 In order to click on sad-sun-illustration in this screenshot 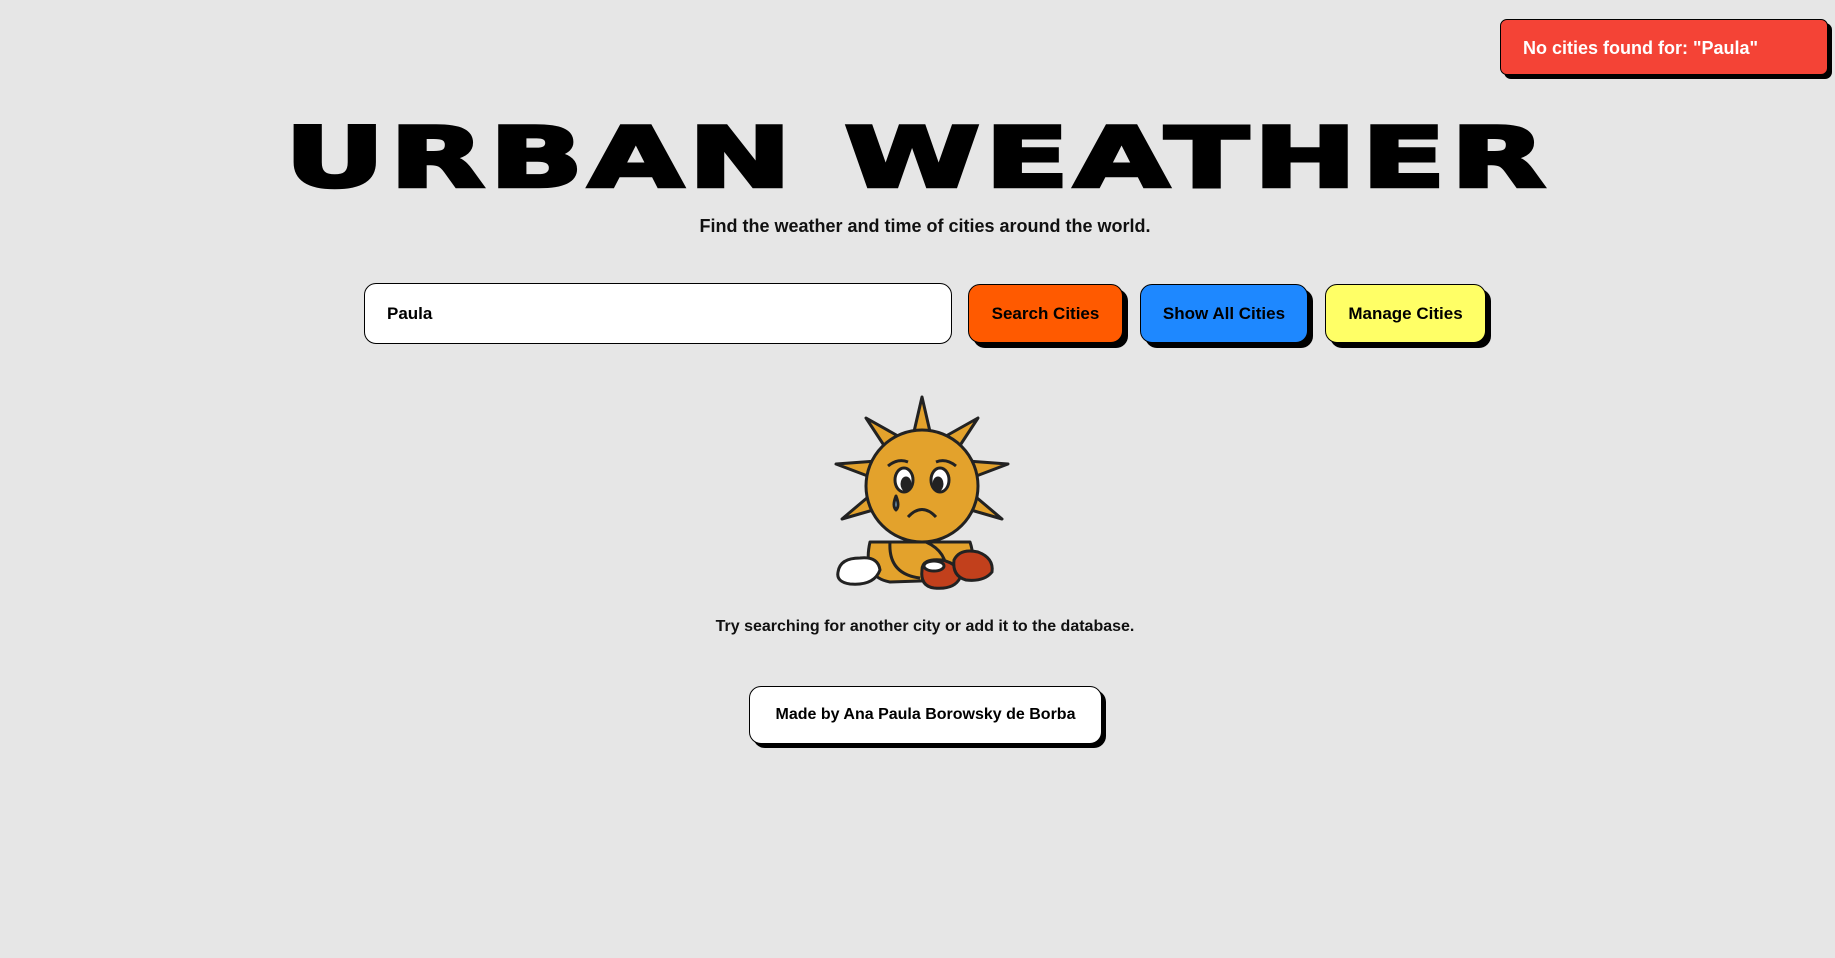, I will do `click(922, 492)`.